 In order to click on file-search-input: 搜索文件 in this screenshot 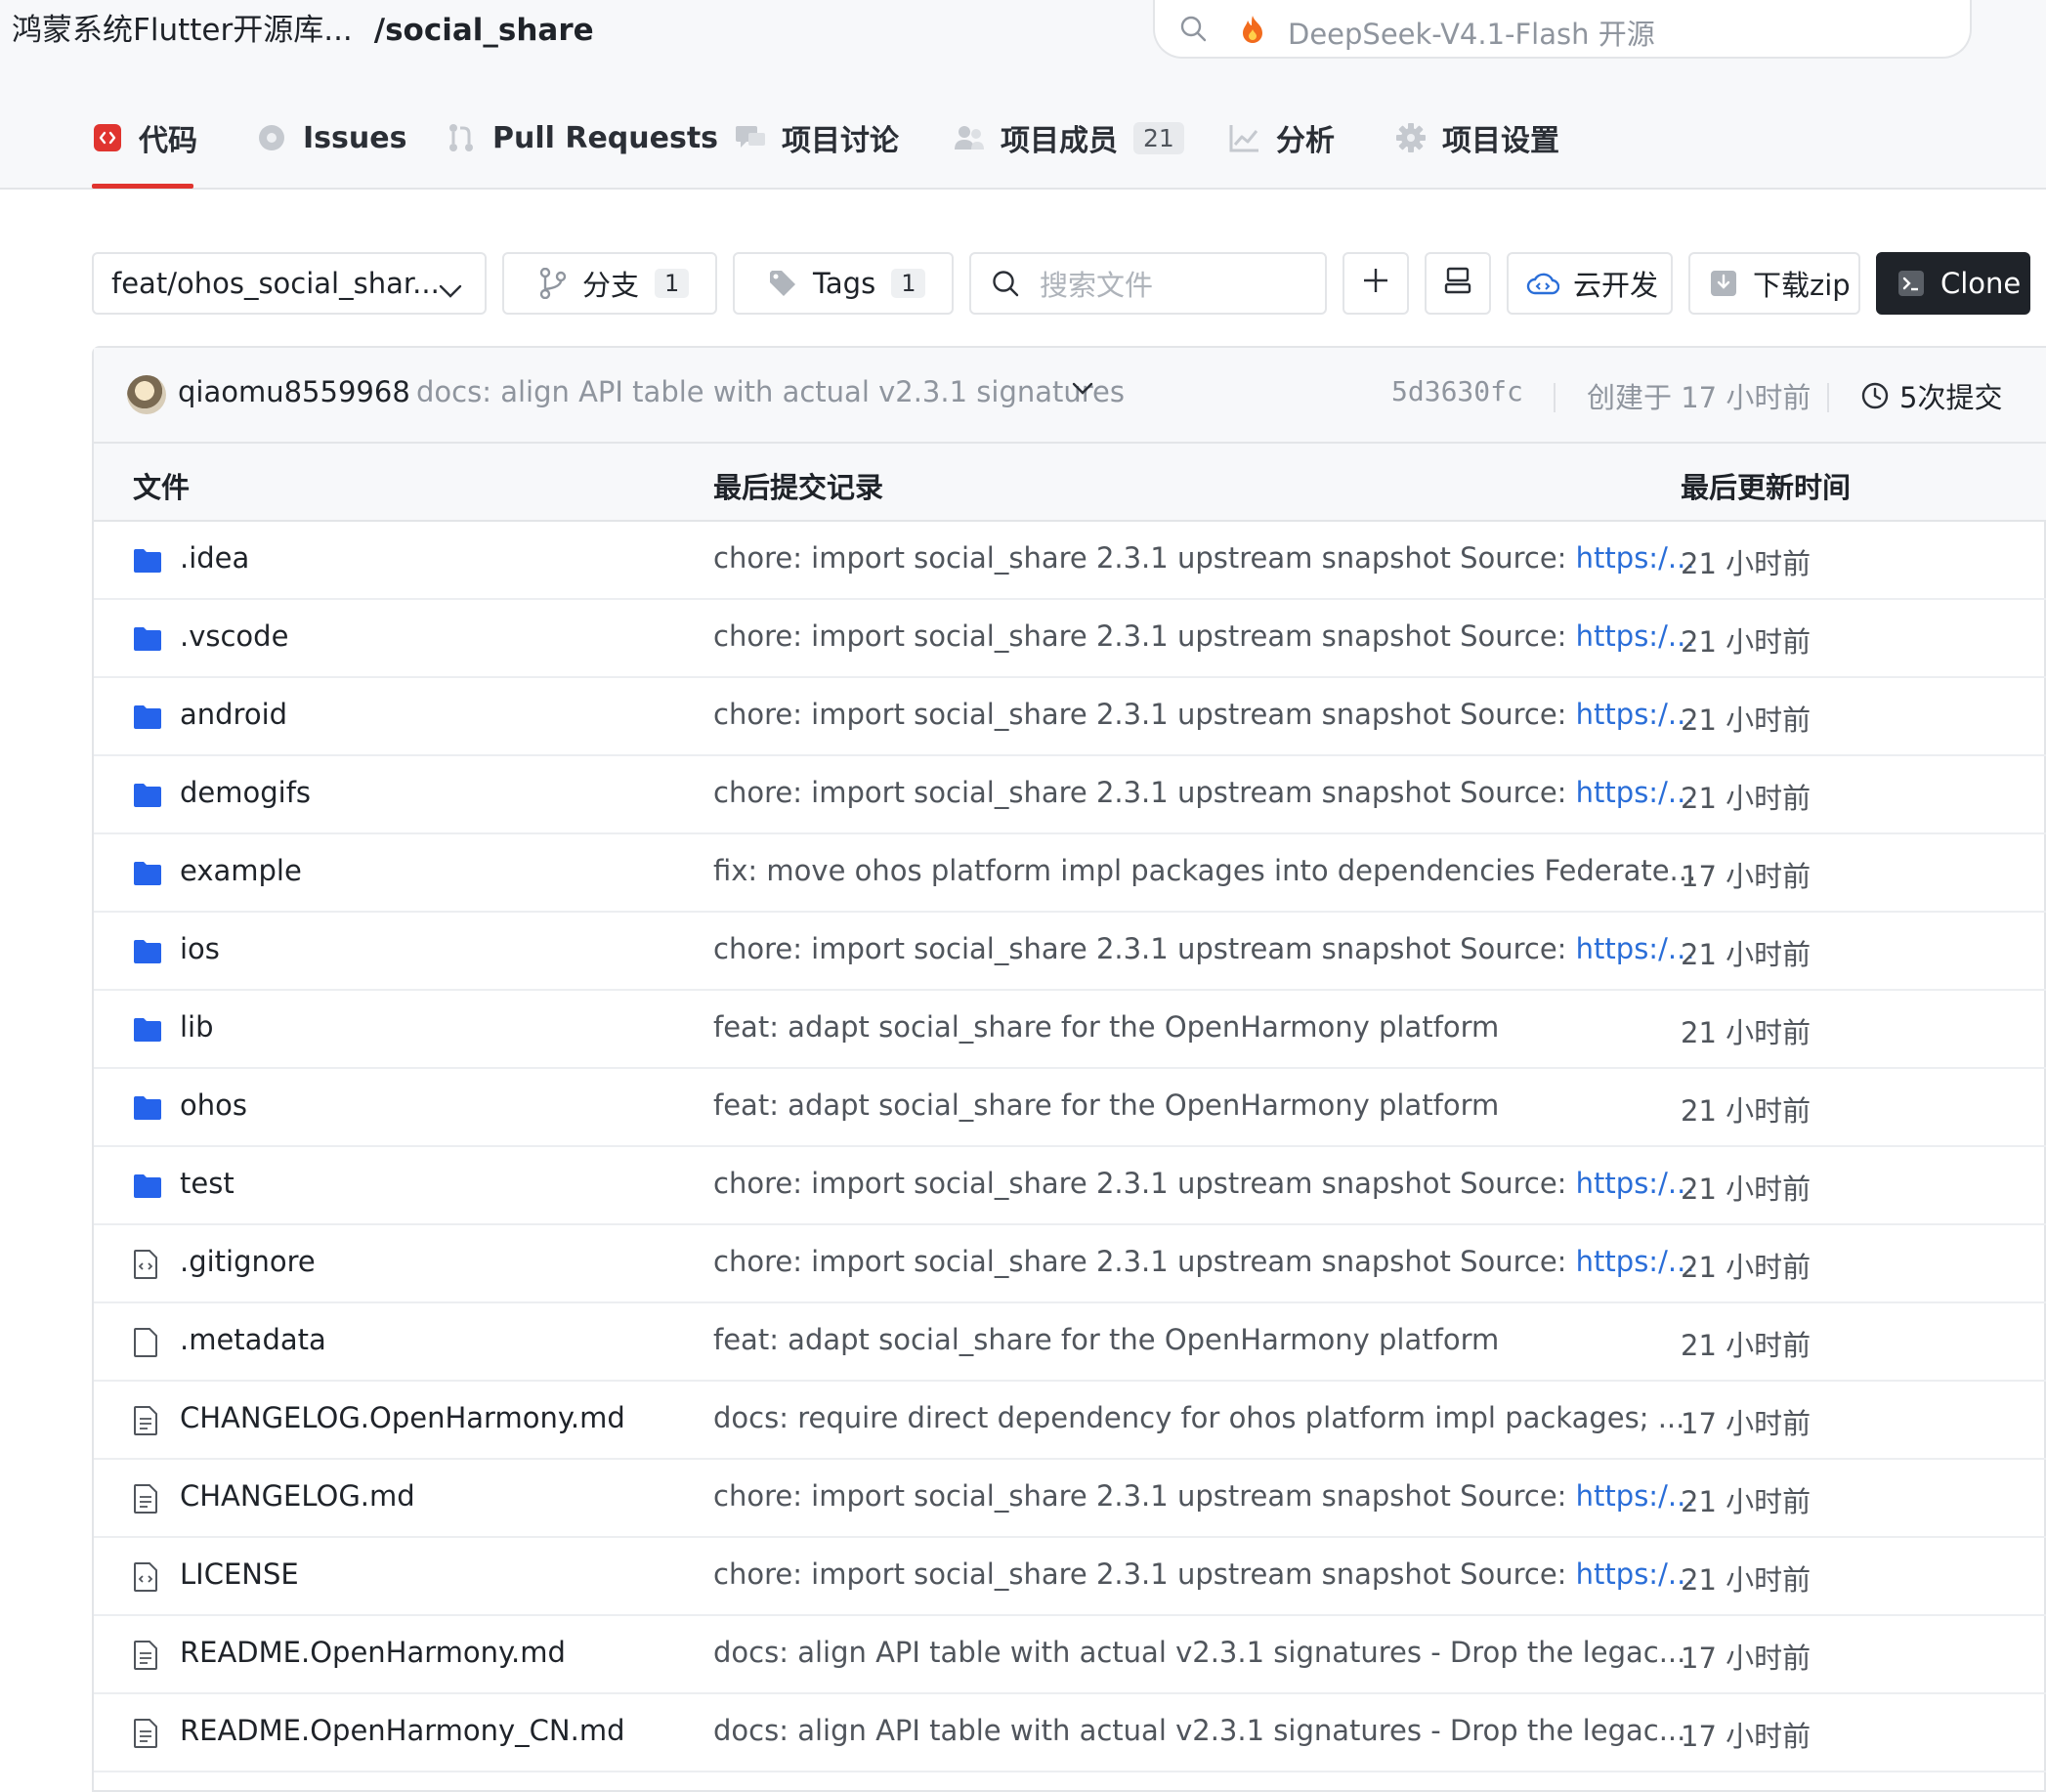, I will do `click(1148, 283)`.